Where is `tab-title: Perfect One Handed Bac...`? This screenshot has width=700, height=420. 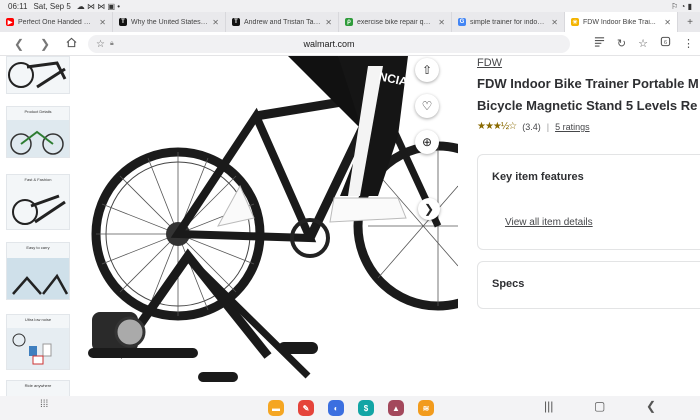
tab-title: Perfect One Handed Bac... is located at coordinates (57, 22).